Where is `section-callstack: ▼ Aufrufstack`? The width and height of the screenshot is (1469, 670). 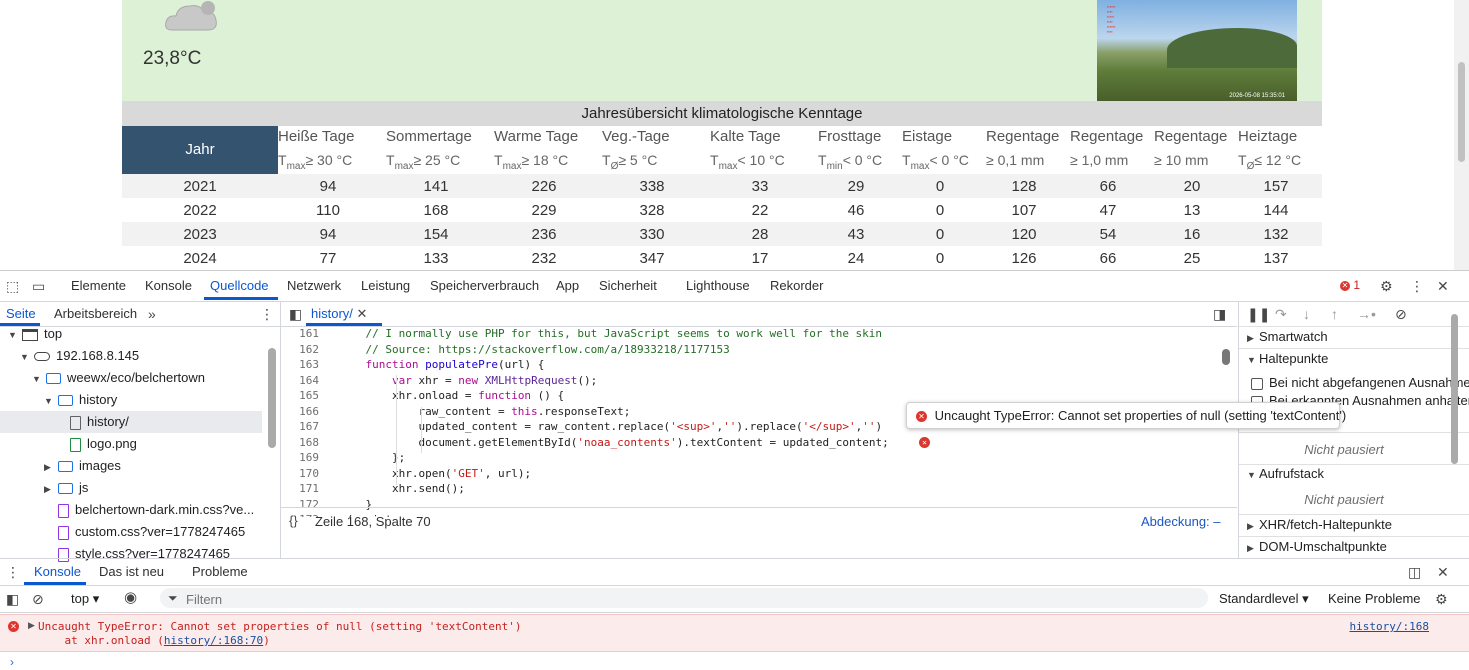
section-callstack: ▼ Aufrufstack is located at coordinates (1285, 473).